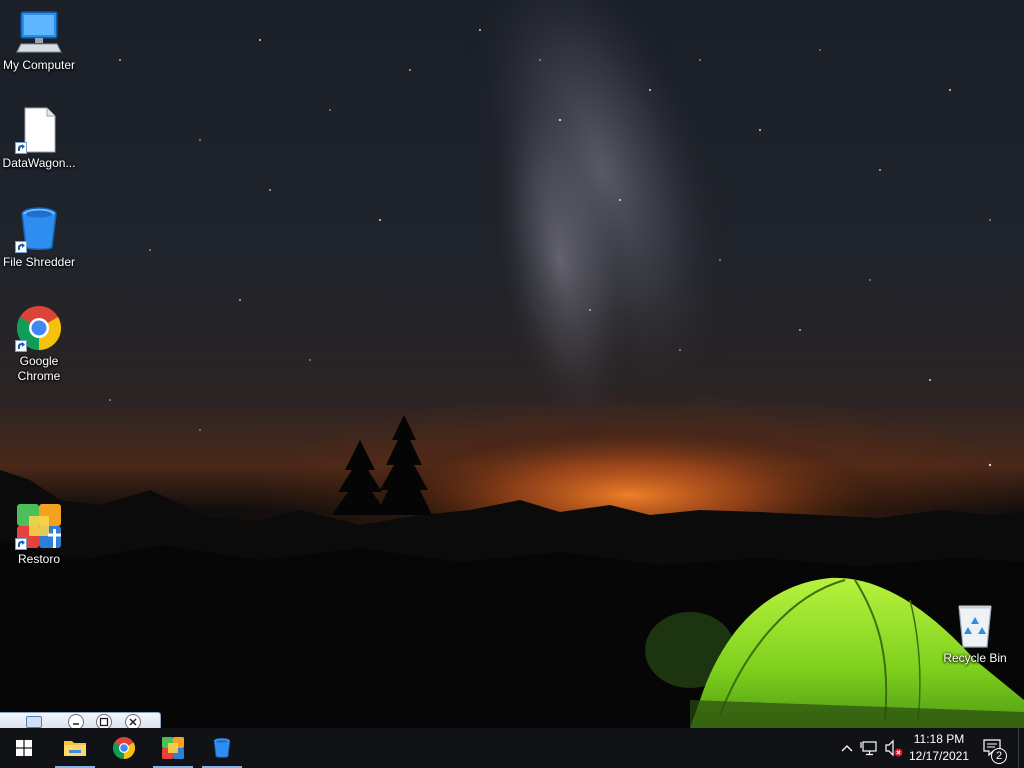  I want to click on desktop-icon-label: Google Chrome, so click(39, 368).